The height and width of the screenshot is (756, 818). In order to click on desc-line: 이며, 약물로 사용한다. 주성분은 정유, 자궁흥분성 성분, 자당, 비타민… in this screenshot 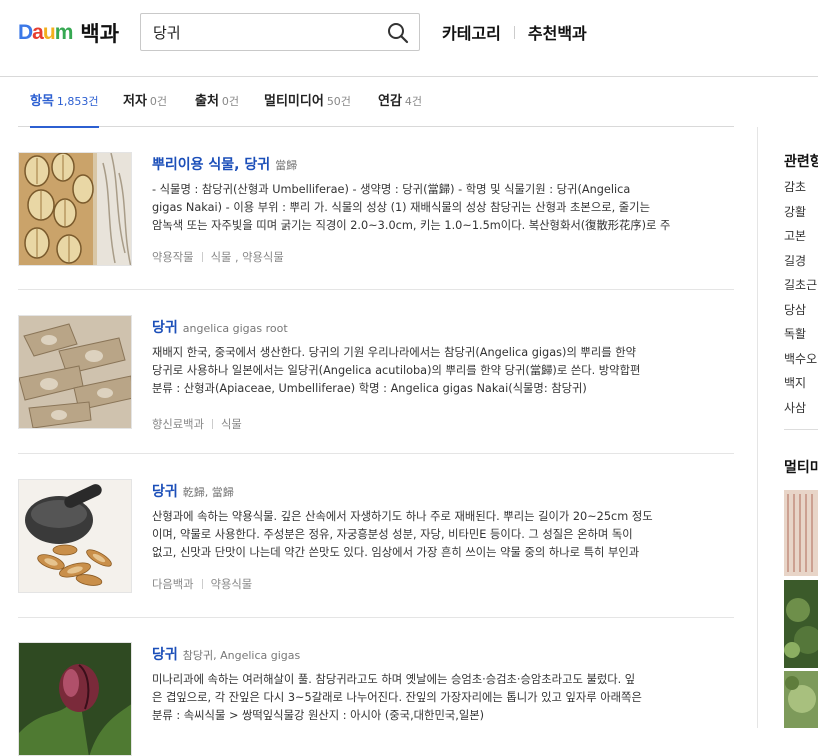, I will do `click(392, 534)`.